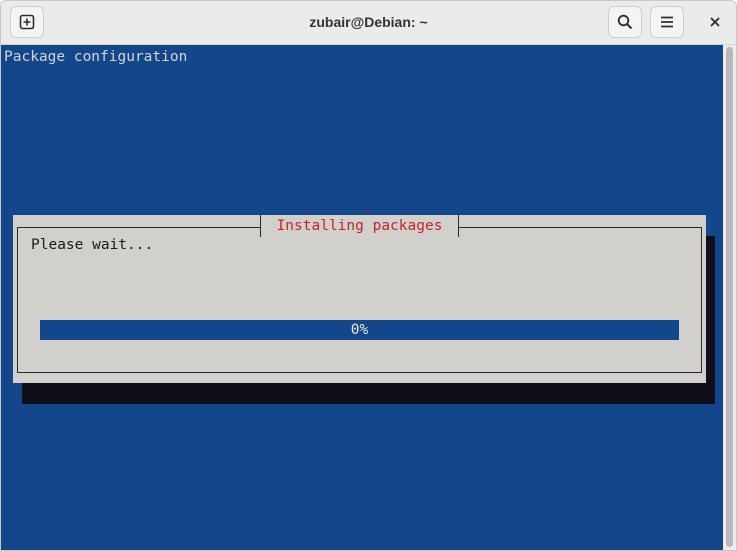 This screenshot has height=551, width=737. I want to click on progress-bar: 0%, so click(359, 330).